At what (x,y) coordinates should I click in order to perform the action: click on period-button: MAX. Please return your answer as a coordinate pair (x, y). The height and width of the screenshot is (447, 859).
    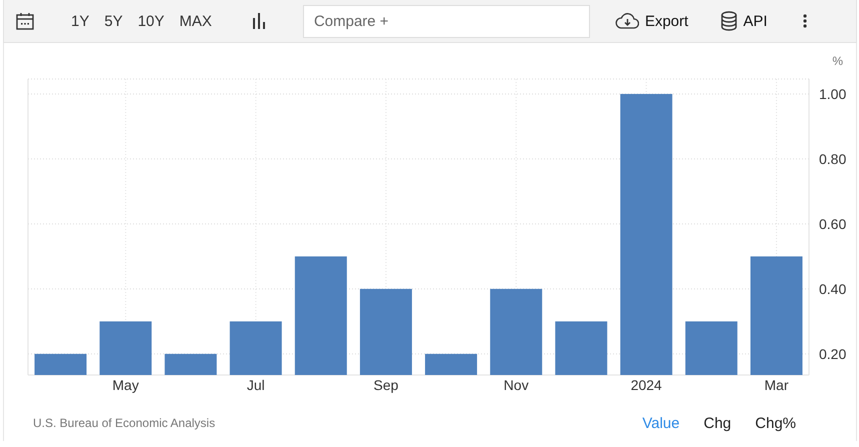
    Looking at the image, I should click on (195, 21).